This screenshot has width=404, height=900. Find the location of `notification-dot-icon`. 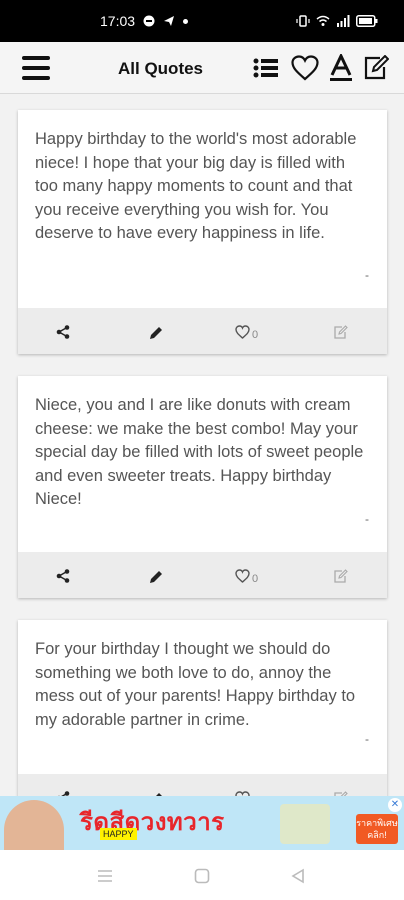

notification-dot-icon is located at coordinates (186, 21).